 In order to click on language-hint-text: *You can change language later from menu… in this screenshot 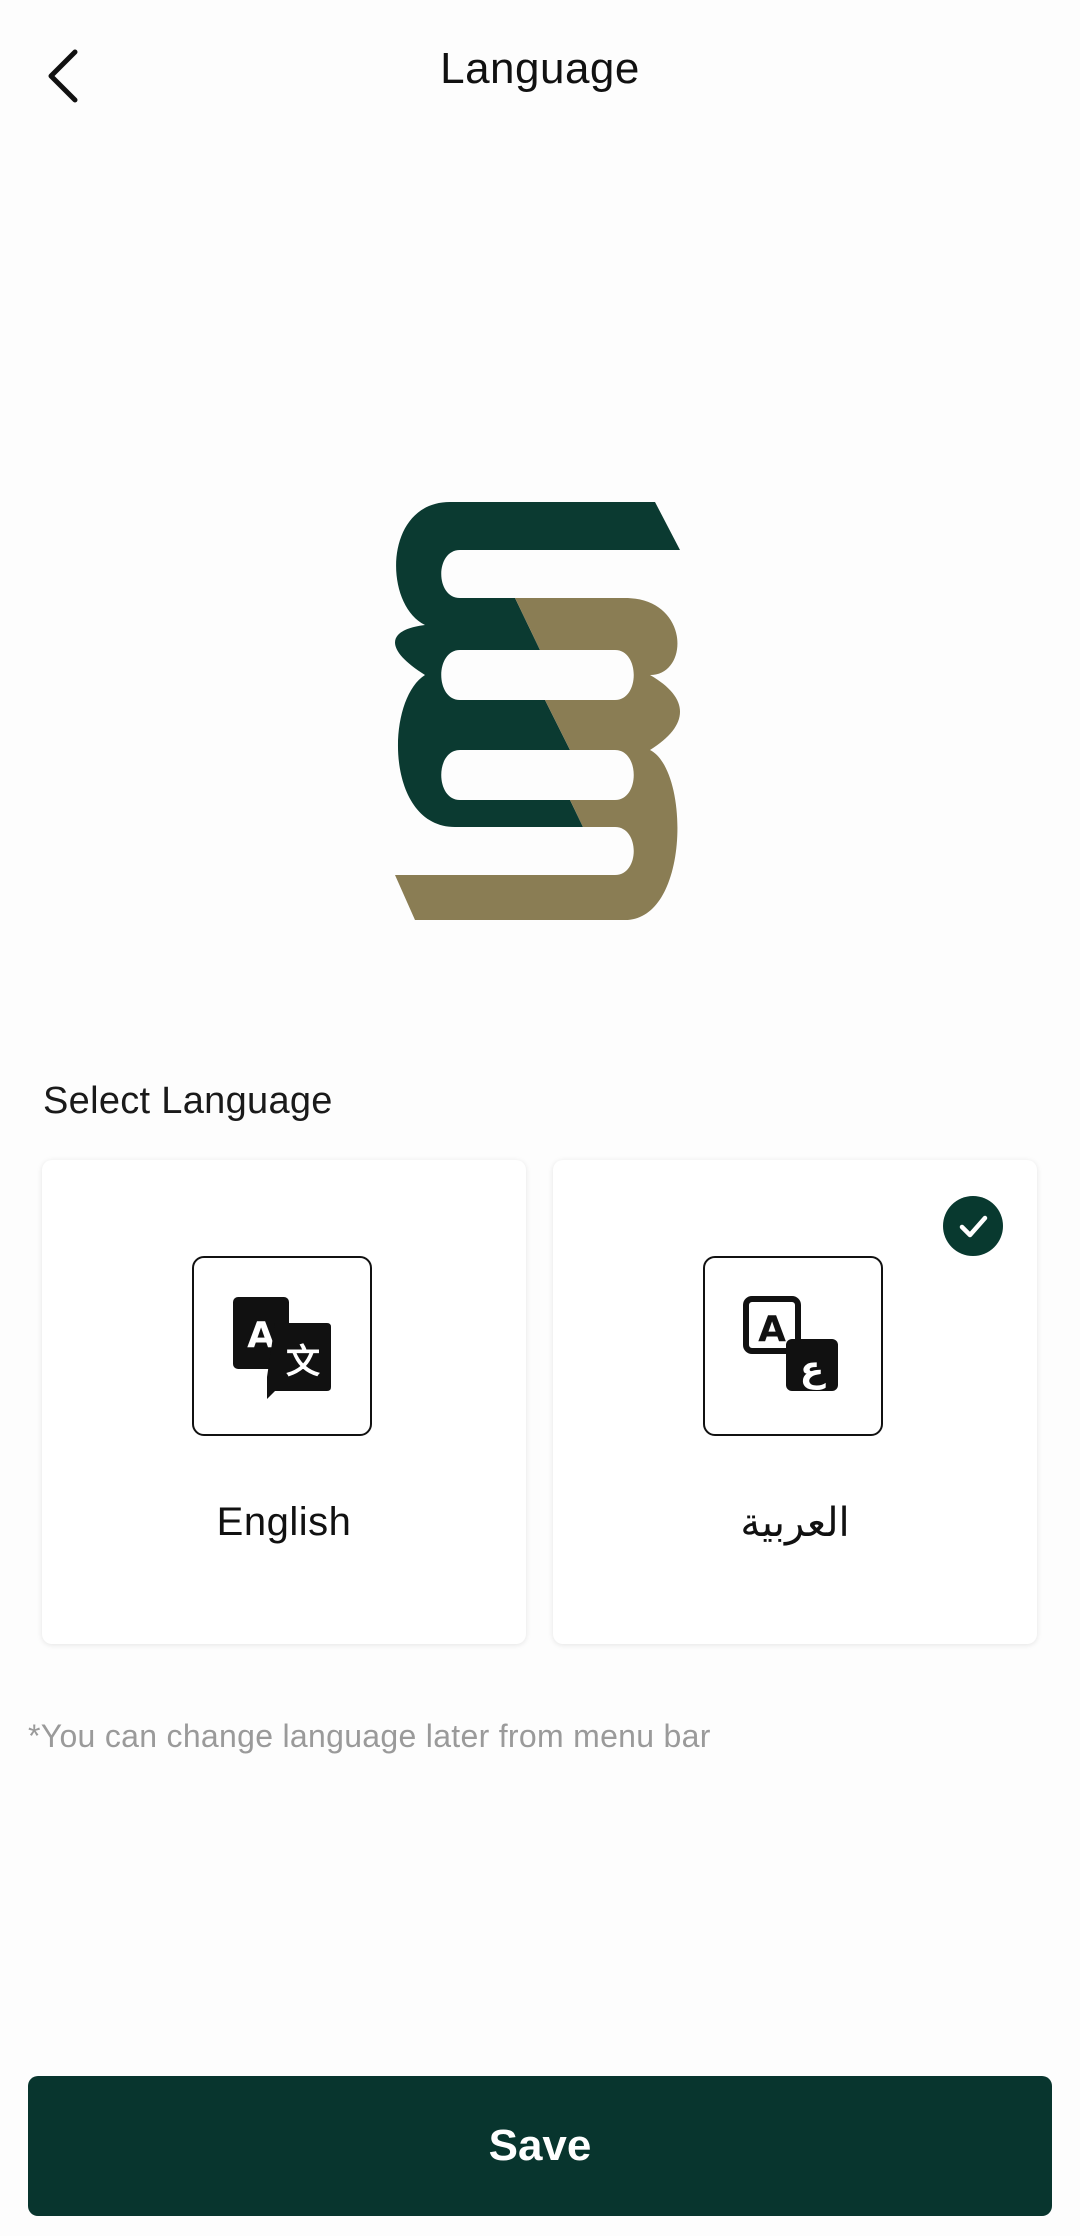, I will do `click(369, 1736)`.